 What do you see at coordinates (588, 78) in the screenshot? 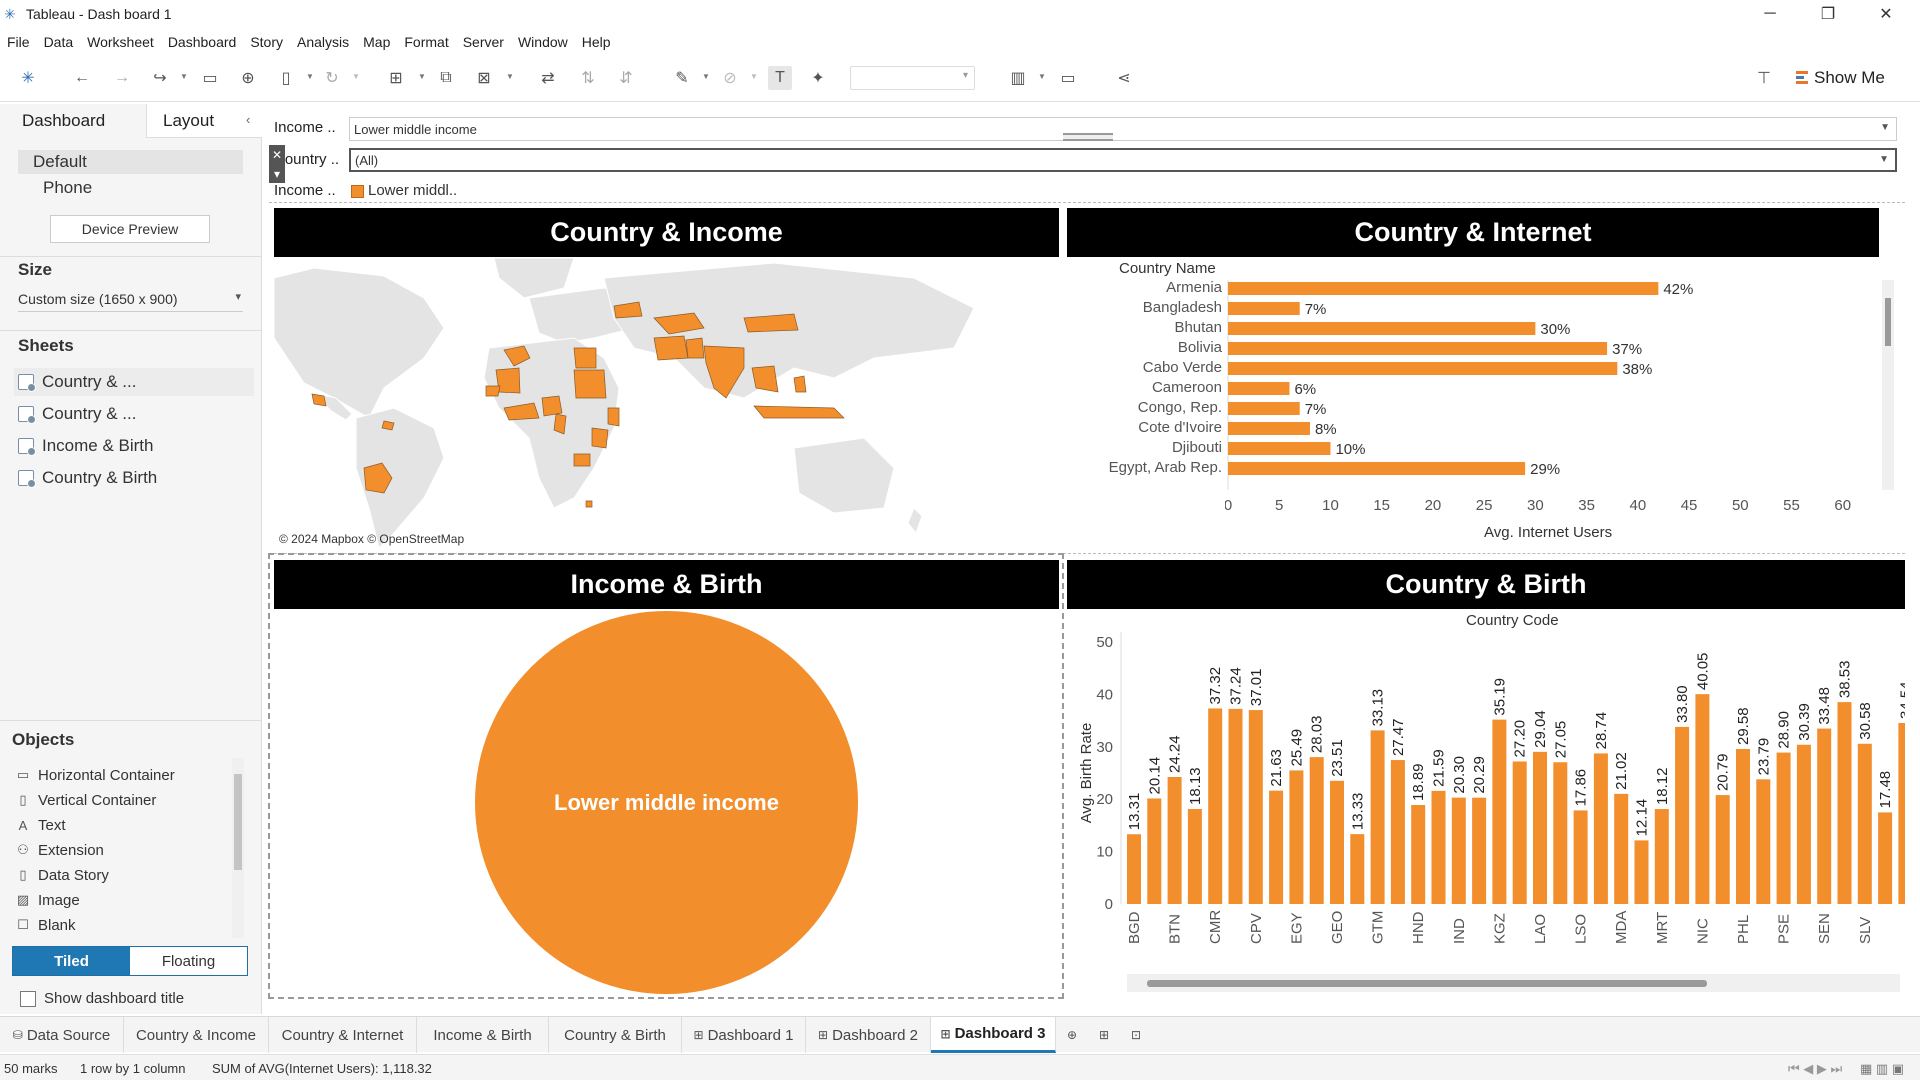
I see `sort-ascending-icon: ⇅` at bounding box center [588, 78].